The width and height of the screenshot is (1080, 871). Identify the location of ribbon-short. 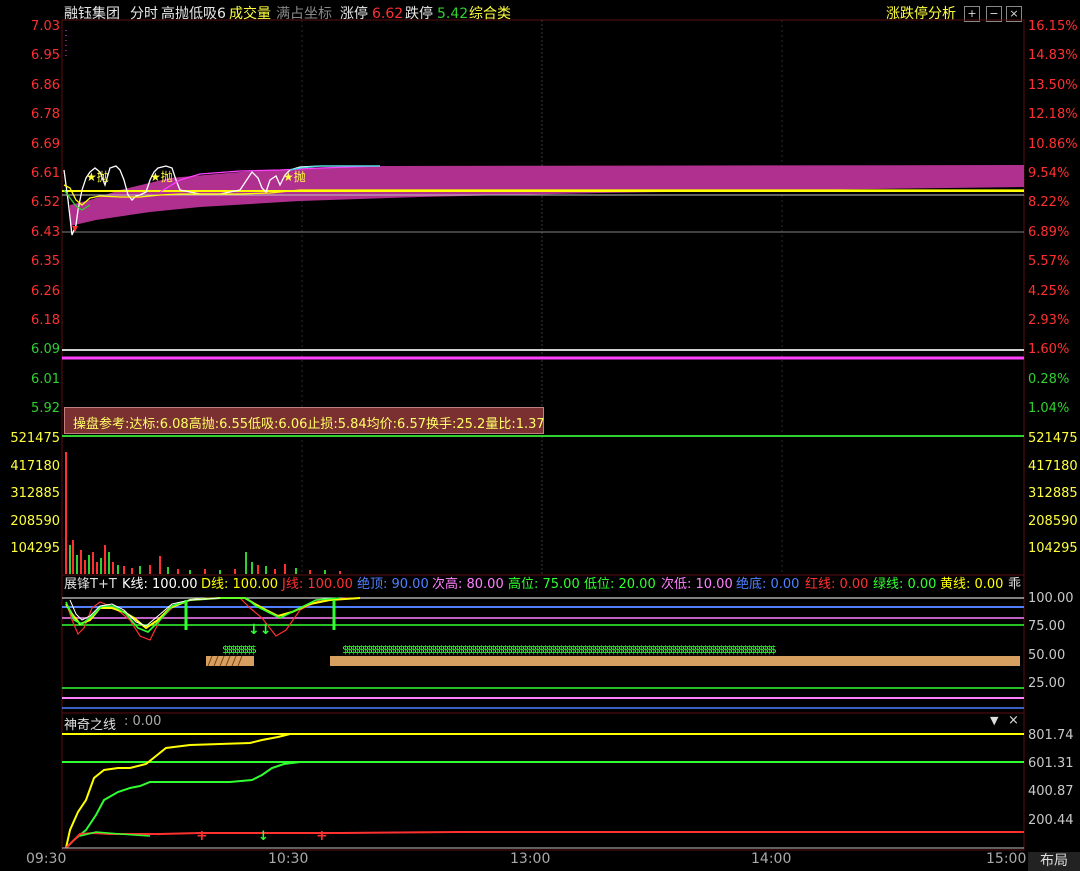
(230, 661).